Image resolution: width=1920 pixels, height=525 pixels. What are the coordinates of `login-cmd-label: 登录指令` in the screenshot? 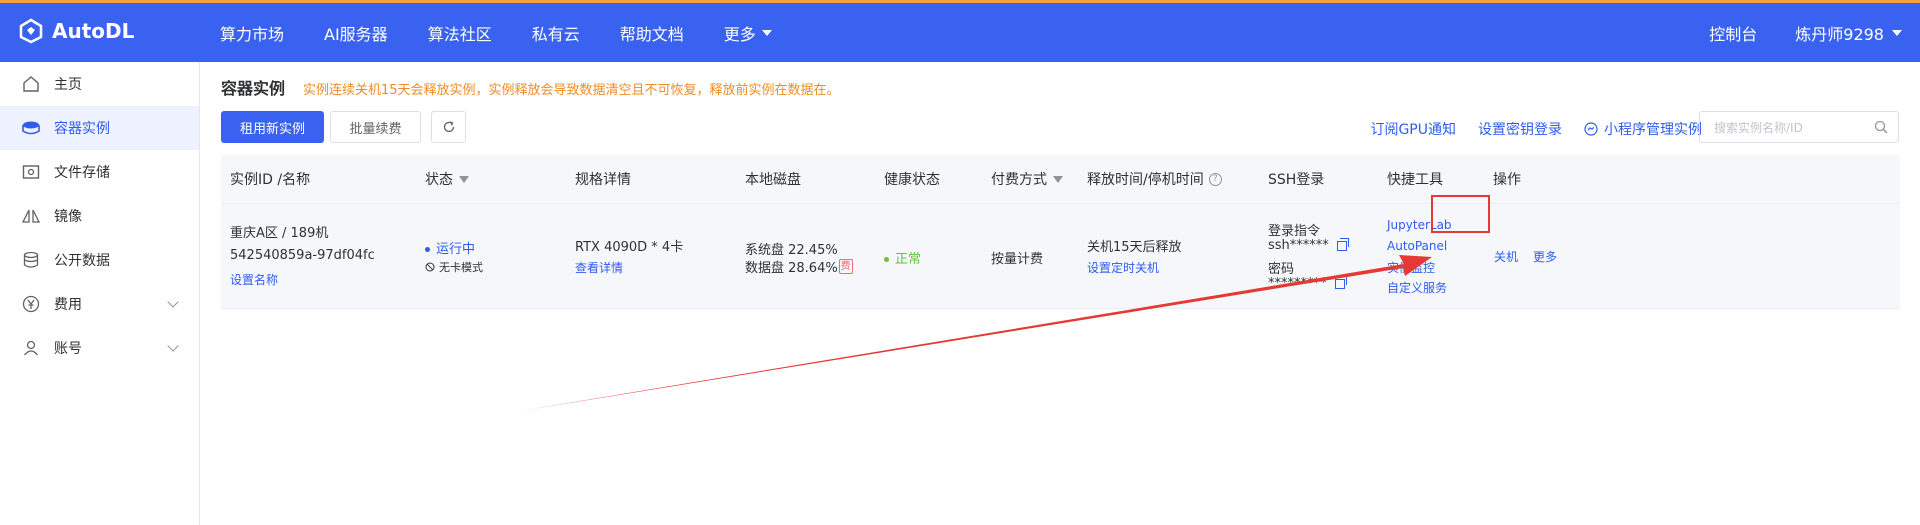 It's located at (1294, 231).